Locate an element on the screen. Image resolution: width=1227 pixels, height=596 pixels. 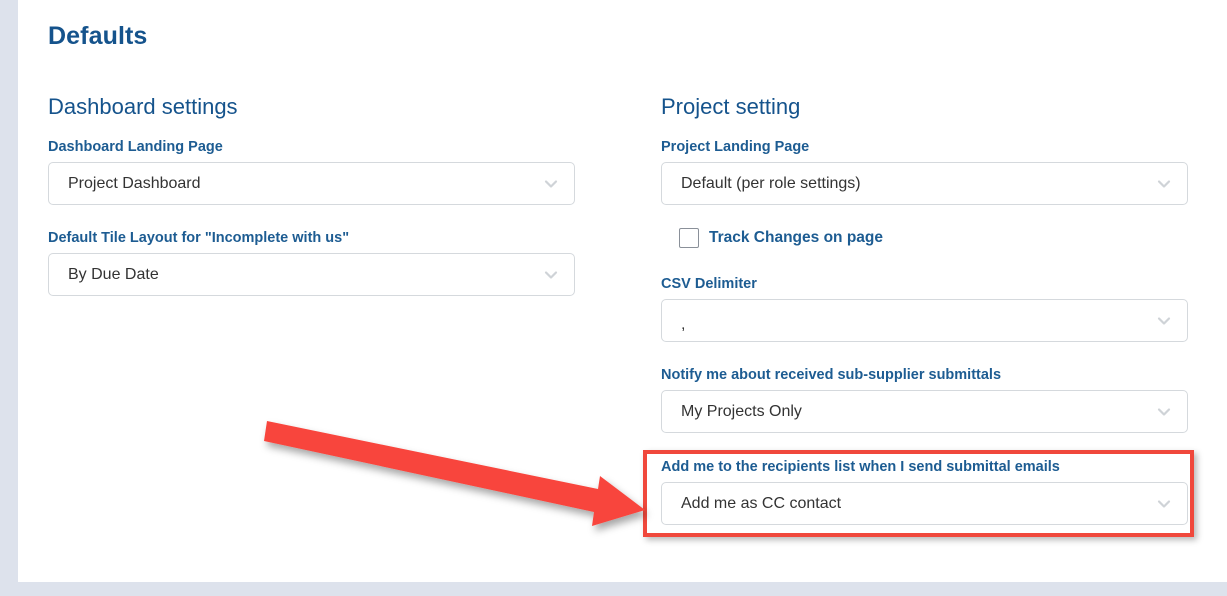
track-changes-checkbox is located at coordinates (689, 238).